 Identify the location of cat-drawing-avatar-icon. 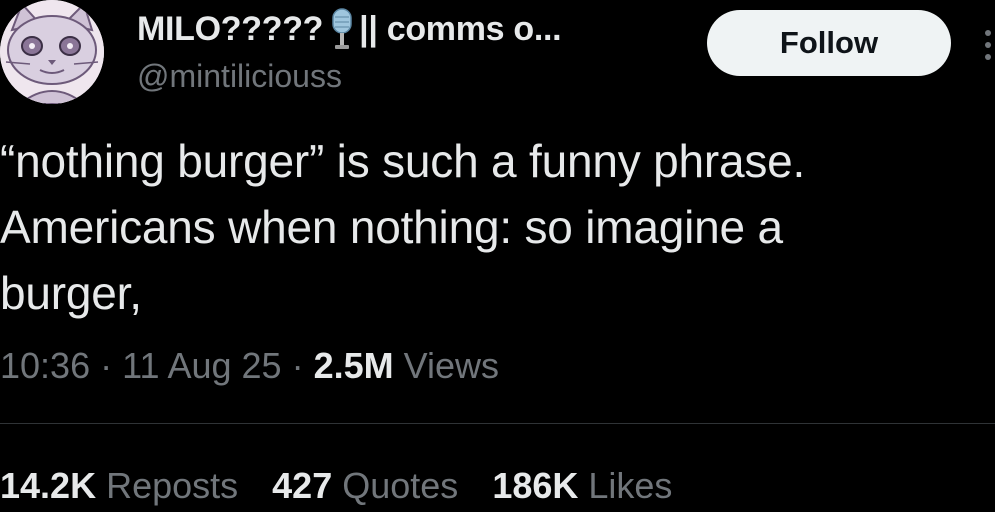
(52, 52).